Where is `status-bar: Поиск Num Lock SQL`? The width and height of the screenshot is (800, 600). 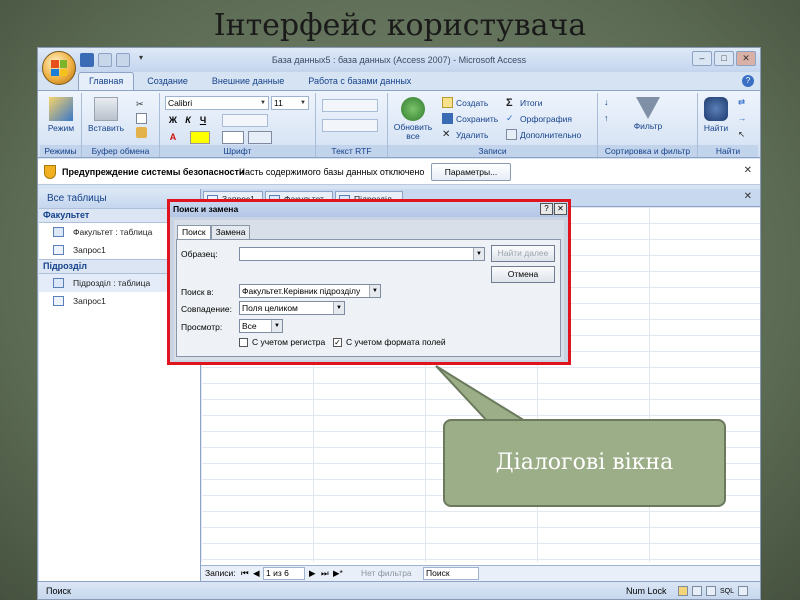 status-bar: Поиск Num Lock SQL is located at coordinates (399, 590).